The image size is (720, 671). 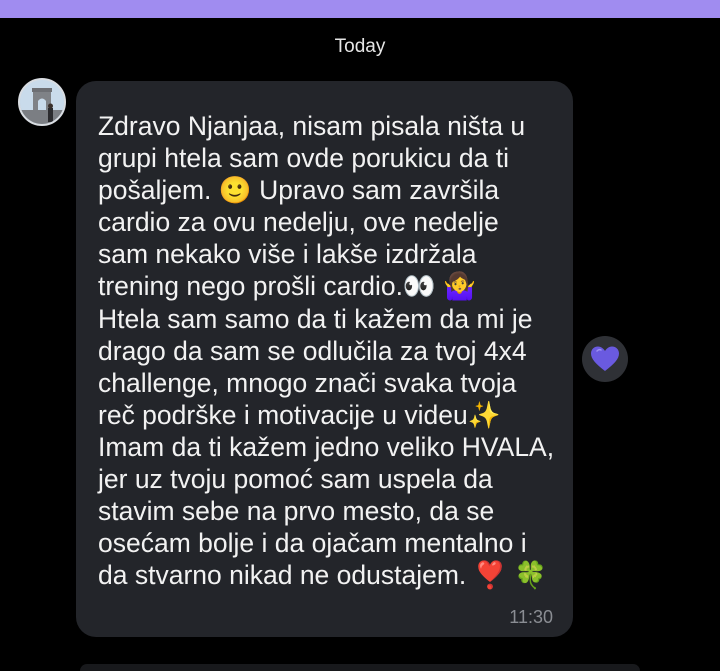 I want to click on message-timestamp: 11:30, so click(x=531, y=617).